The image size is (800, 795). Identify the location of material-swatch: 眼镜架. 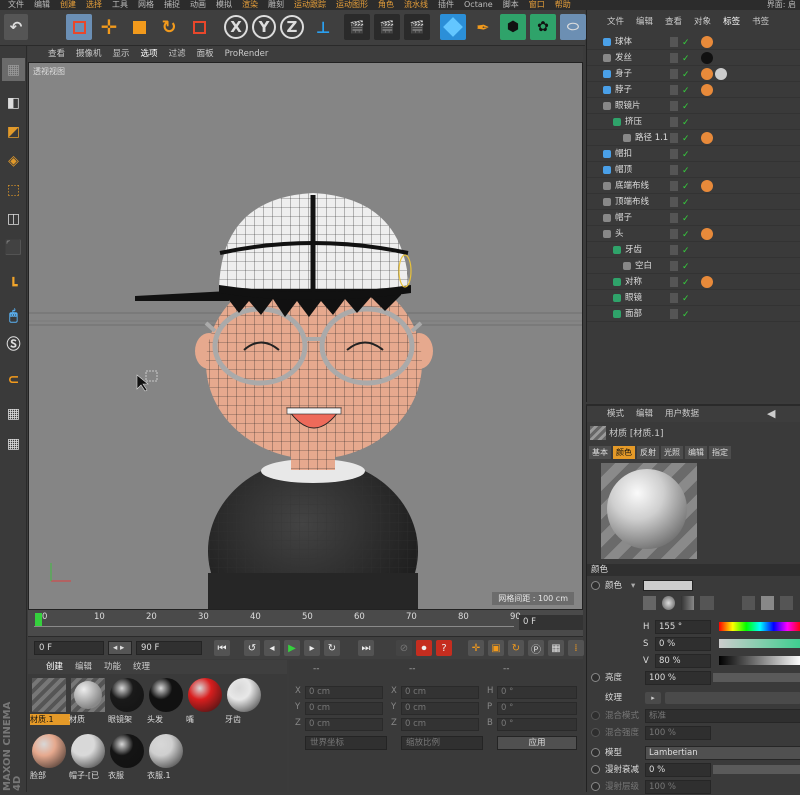
(127, 702).